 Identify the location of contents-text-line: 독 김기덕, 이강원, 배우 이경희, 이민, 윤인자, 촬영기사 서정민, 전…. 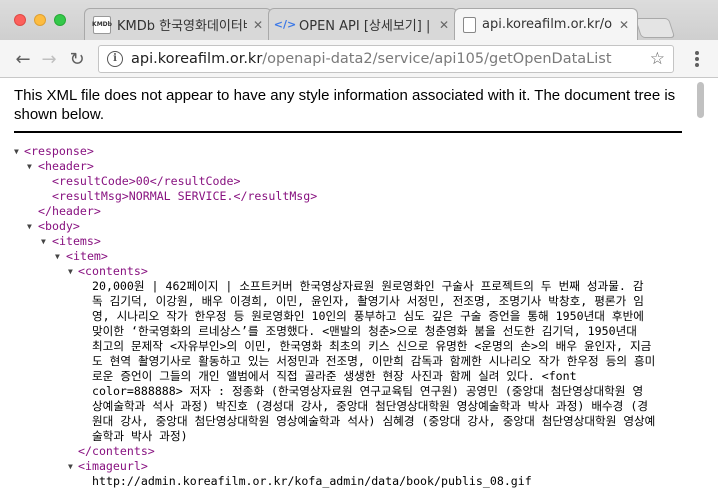
(368, 301).